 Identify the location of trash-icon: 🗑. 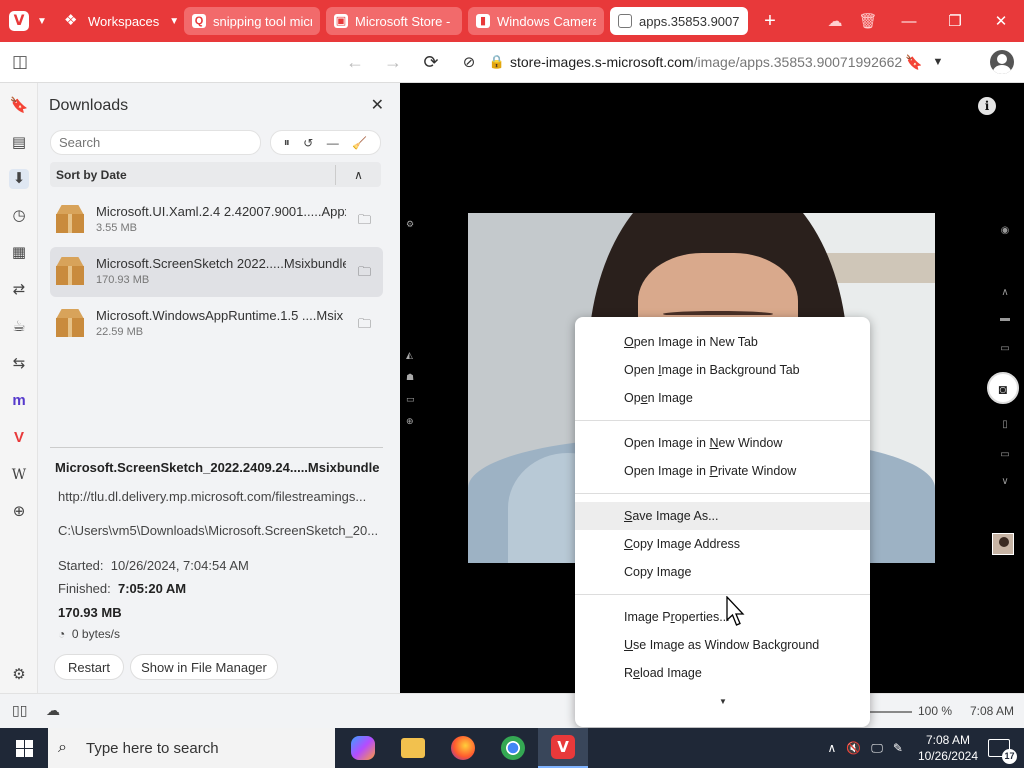
(868, 21).